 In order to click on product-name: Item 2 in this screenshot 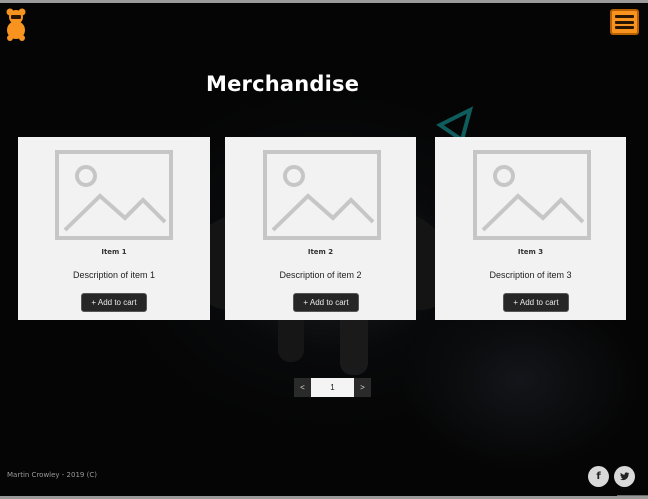, I will do `click(320, 252)`.